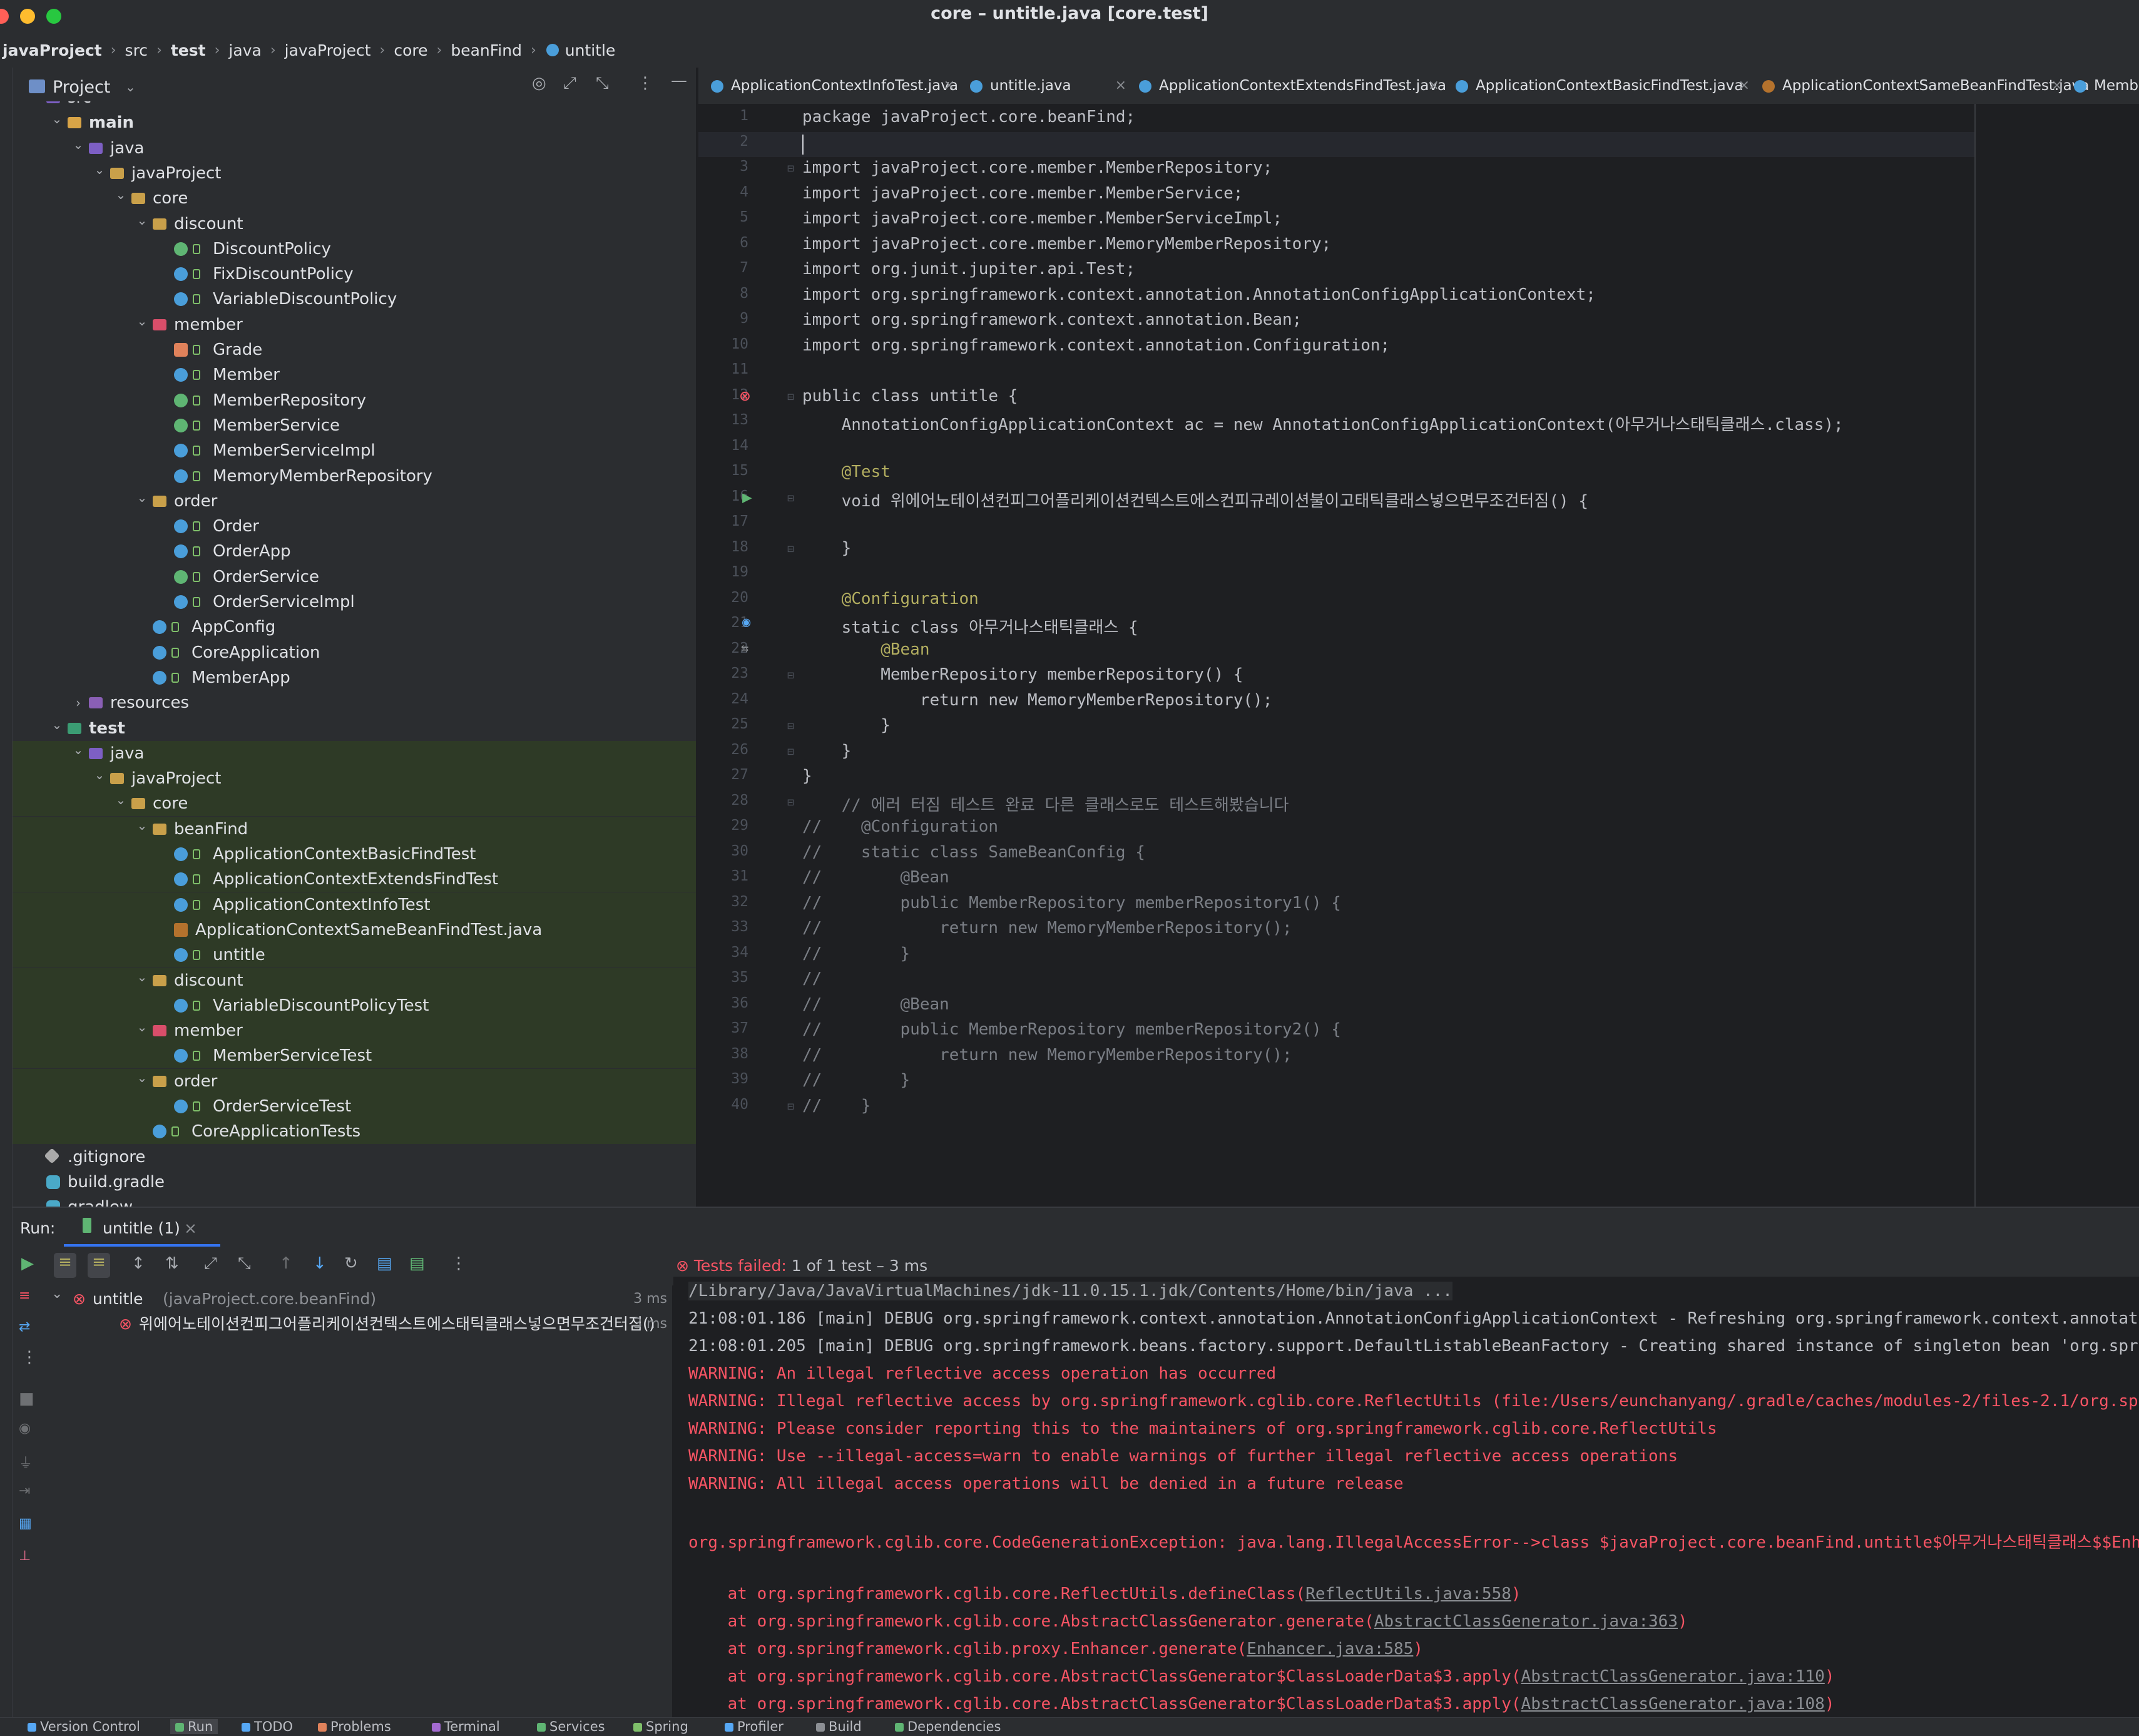 The width and height of the screenshot is (2139, 1736). What do you see at coordinates (1603, 86) in the screenshot?
I see `editor-tab: ApplicationContextBasicFindTest.java ×` at bounding box center [1603, 86].